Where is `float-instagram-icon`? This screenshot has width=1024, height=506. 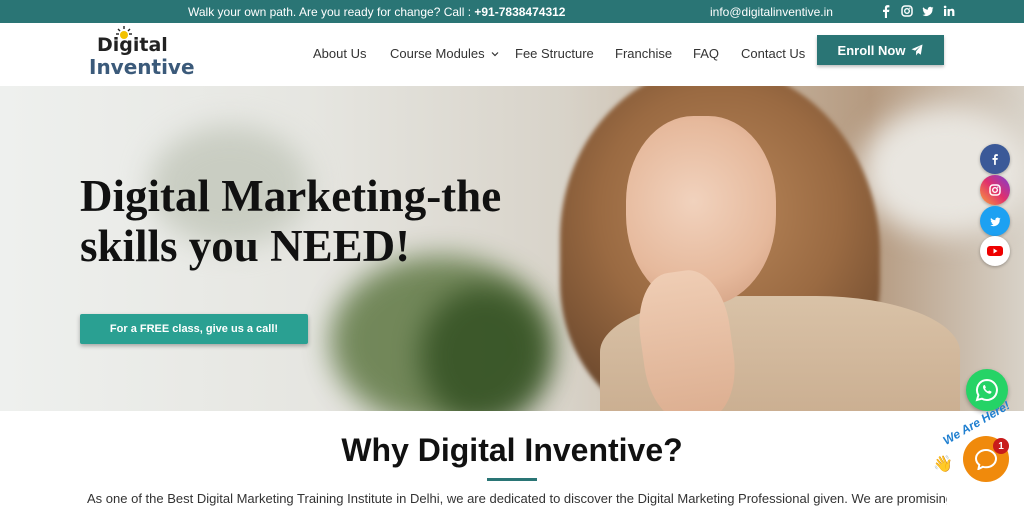
float-instagram-icon is located at coordinates (995, 190).